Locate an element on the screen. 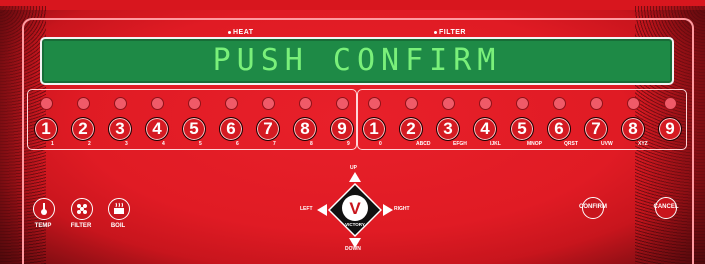  left-key-3: 3 is located at coordinates (120, 129).